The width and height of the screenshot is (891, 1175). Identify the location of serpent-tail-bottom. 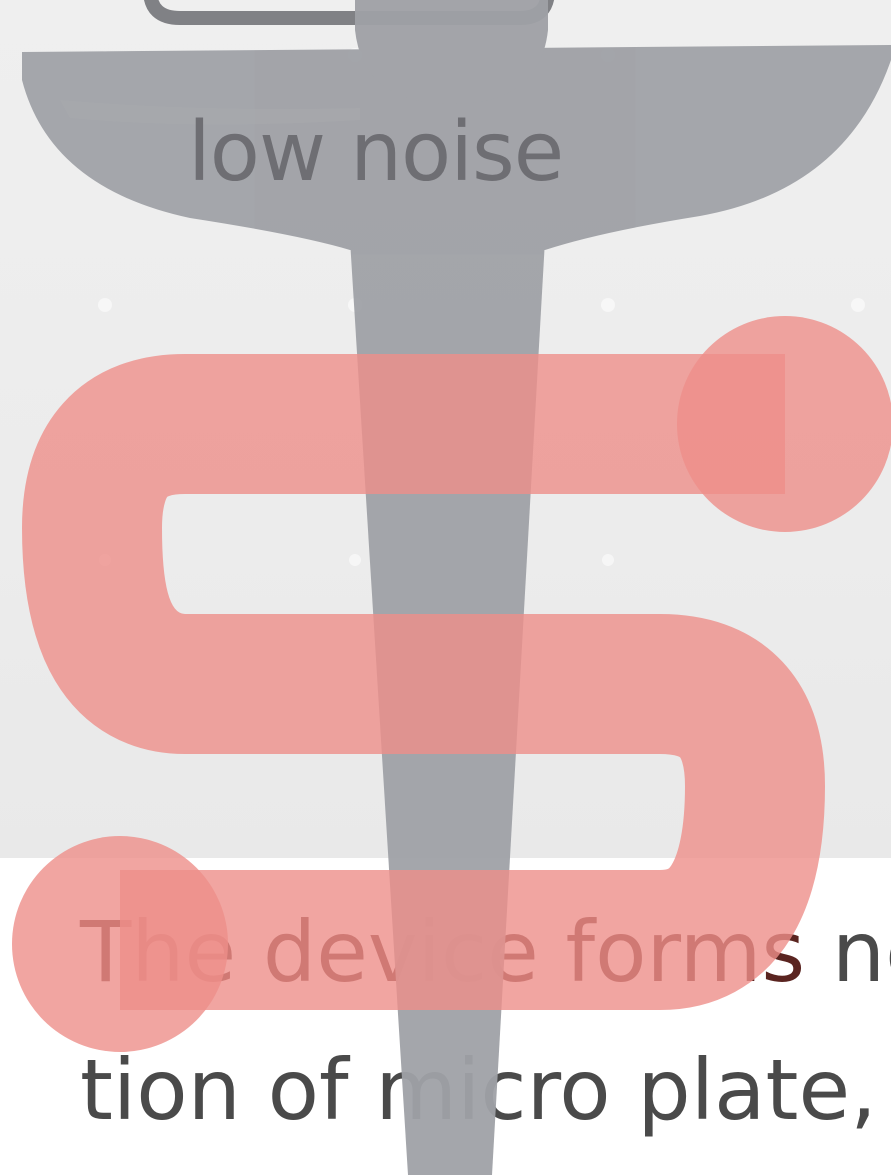
(120, 944).